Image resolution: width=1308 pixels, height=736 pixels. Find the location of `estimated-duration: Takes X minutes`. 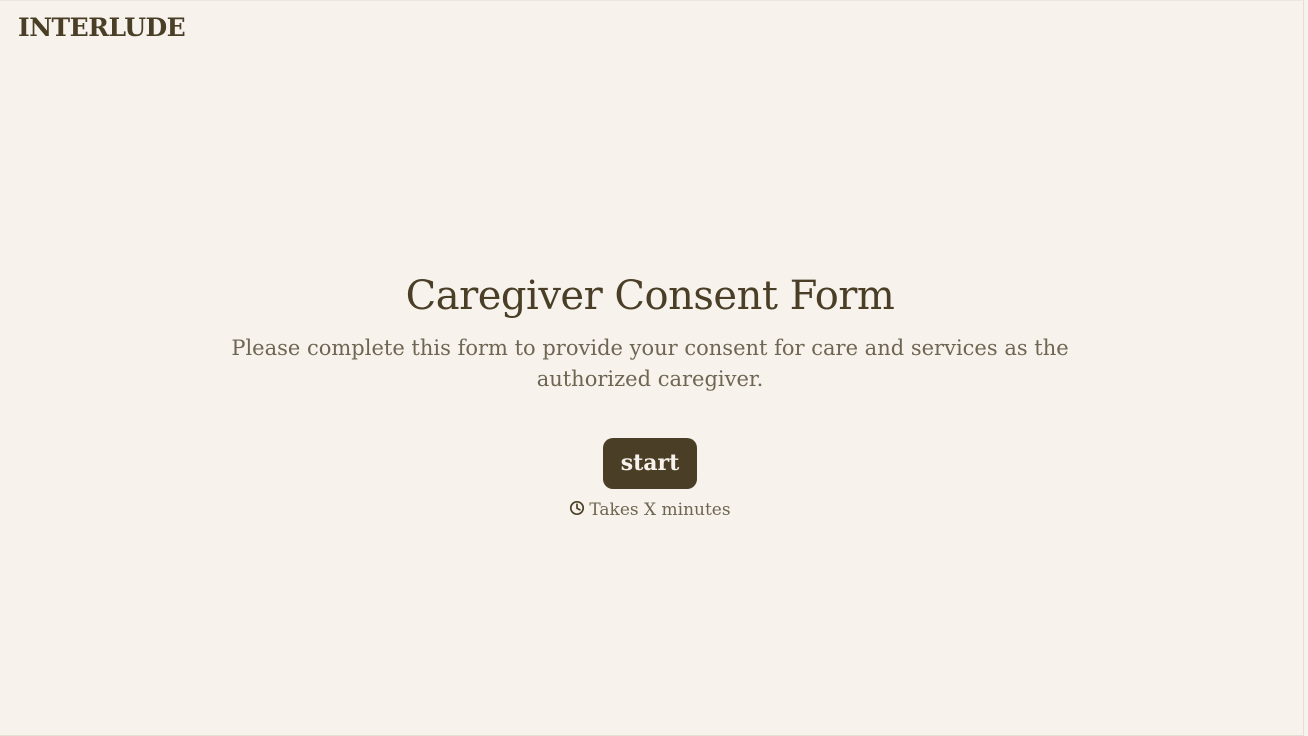

estimated-duration: Takes X minutes is located at coordinates (650, 510).